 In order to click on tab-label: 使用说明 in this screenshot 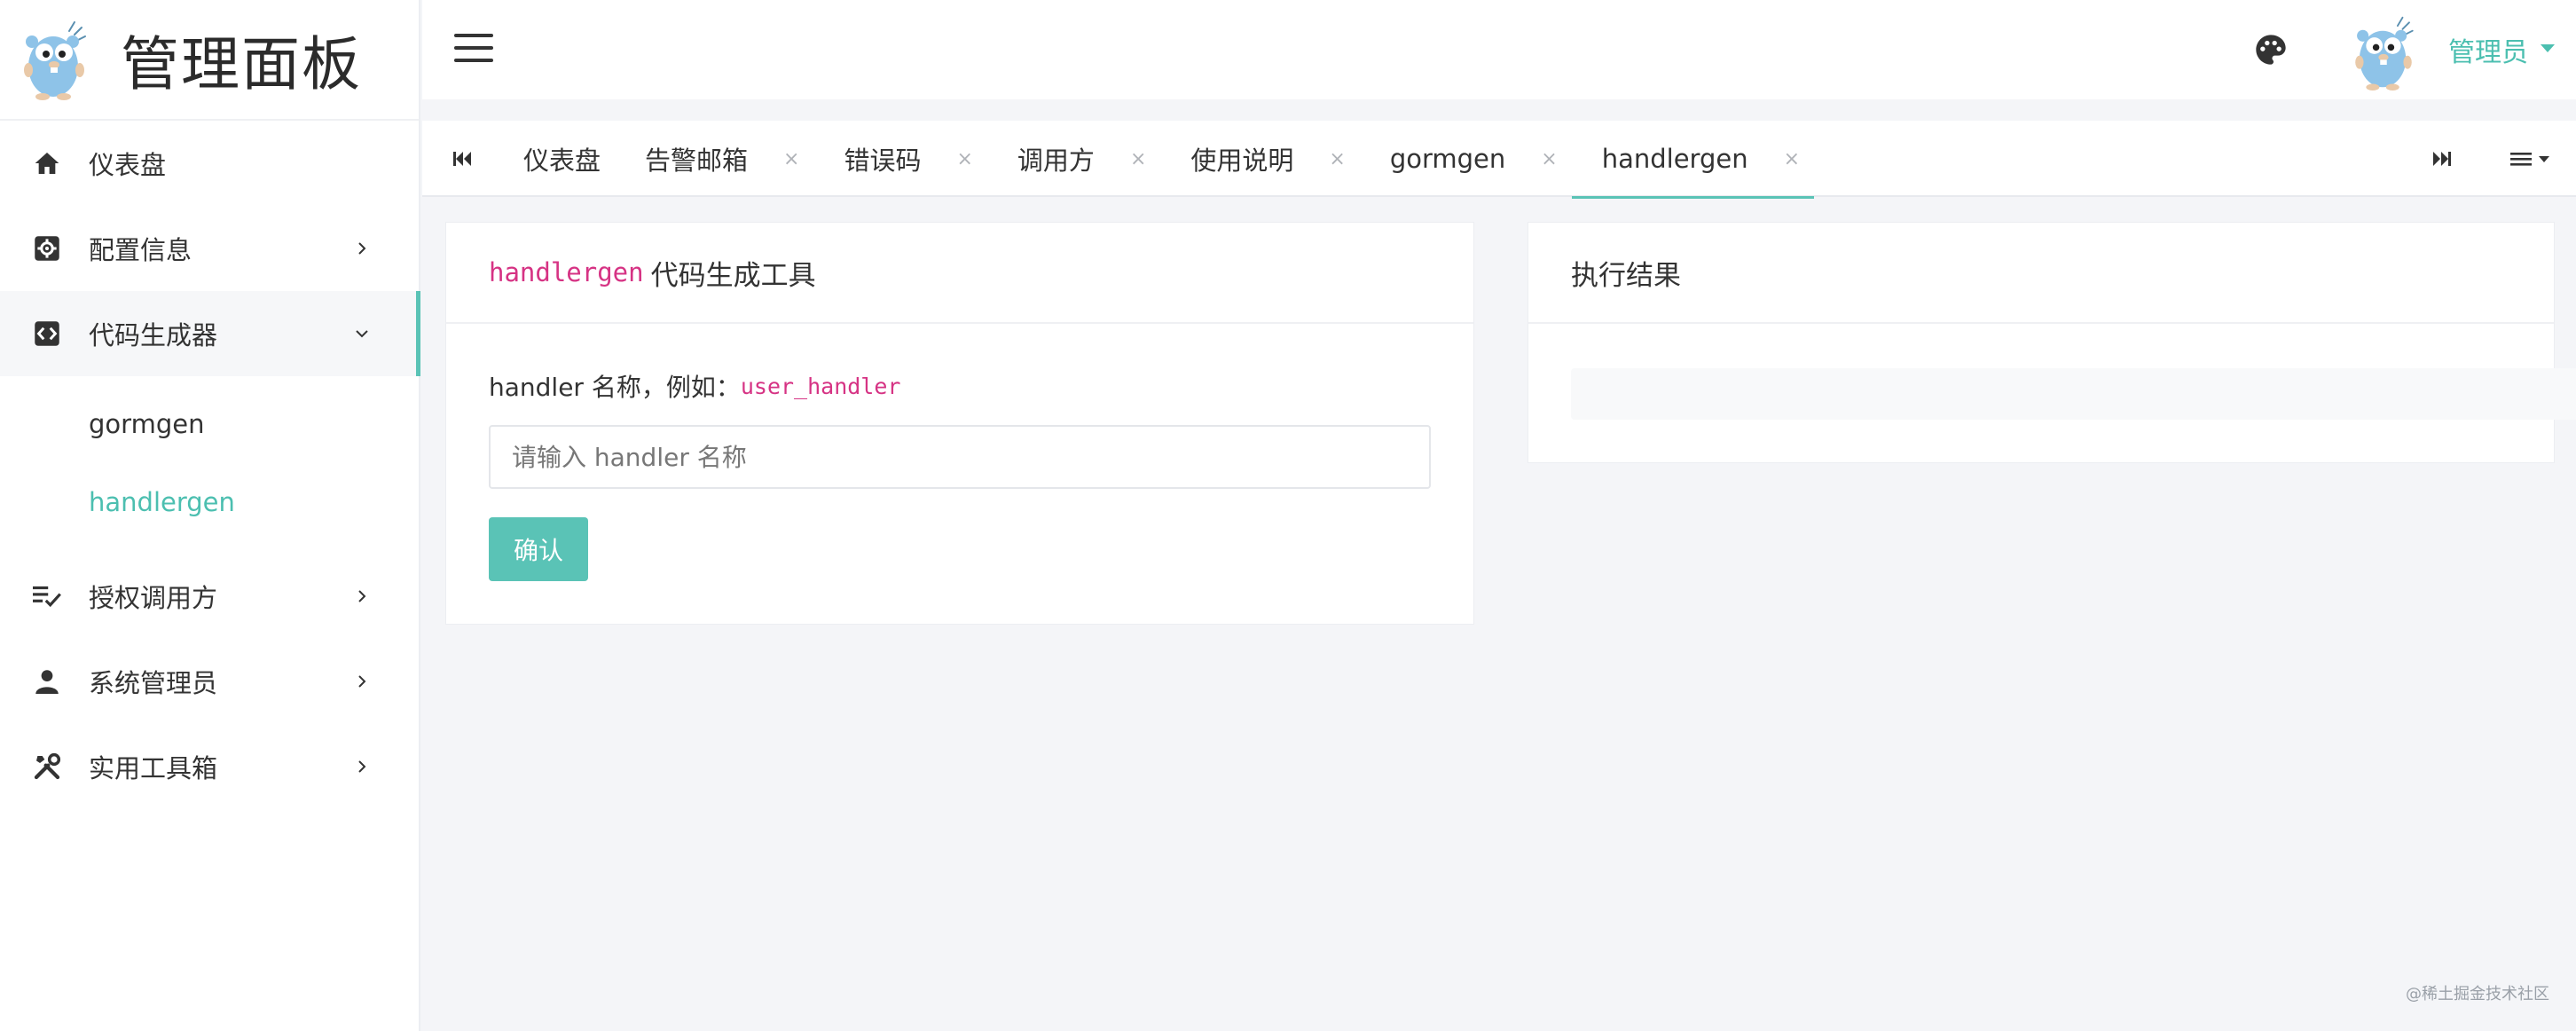, I will do `click(1242, 161)`.